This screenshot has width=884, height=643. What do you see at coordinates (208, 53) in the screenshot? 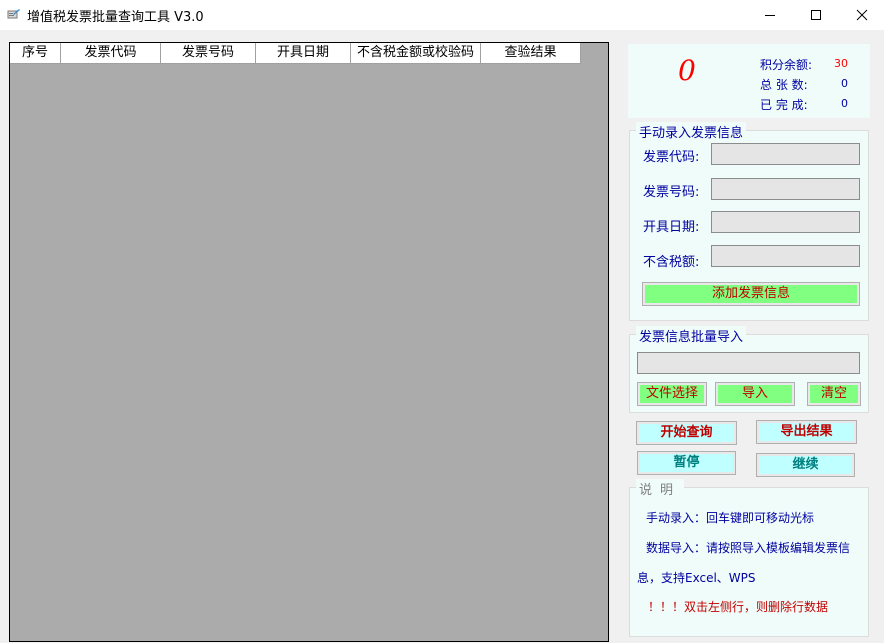
I see `column-header-invoice-number: 发票号码` at bounding box center [208, 53].